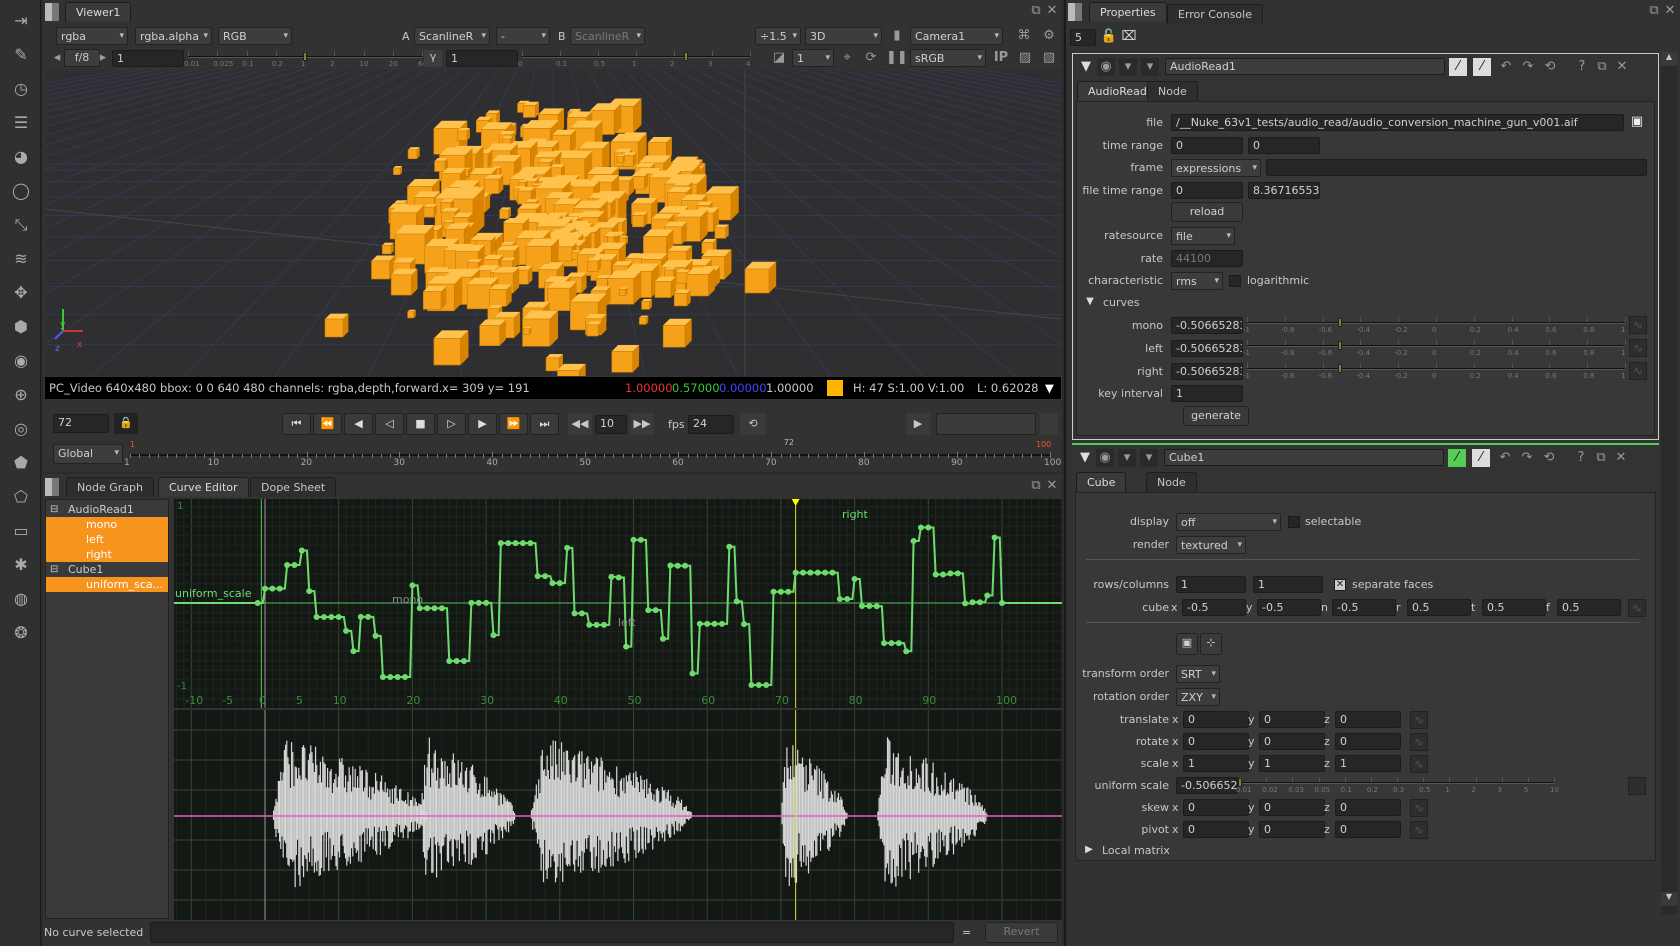  Describe the element at coordinates (107, 569) in the screenshot. I see `tree-item-cube1: ⊟ Cube1` at that location.